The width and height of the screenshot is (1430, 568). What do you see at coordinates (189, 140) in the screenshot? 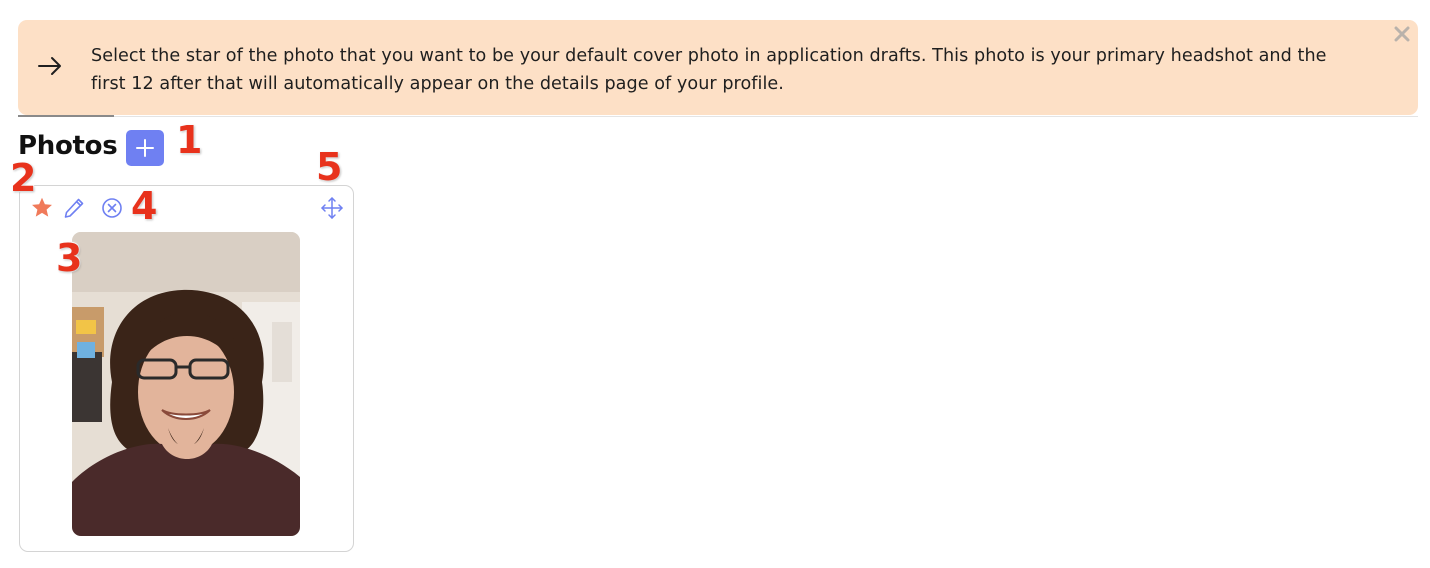
I see `callout-1: 1` at bounding box center [189, 140].